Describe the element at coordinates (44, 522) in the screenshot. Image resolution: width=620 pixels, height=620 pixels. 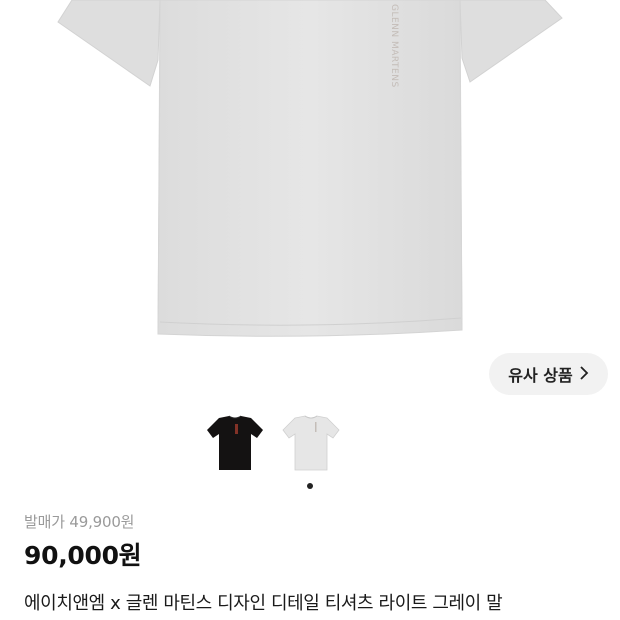
I see `original-price-label: 발매가` at that location.